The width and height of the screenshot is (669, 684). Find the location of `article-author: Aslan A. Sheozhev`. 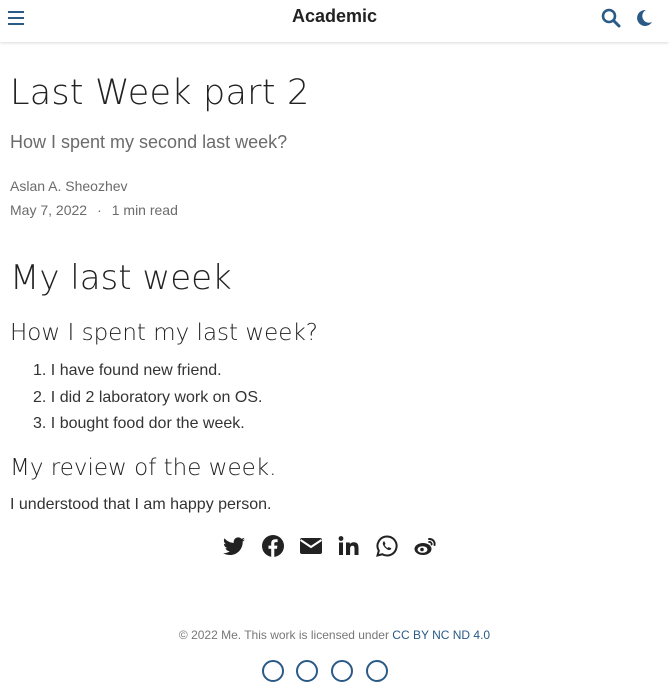

article-author: Aslan A. Sheozhev is located at coordinates (69, 186).